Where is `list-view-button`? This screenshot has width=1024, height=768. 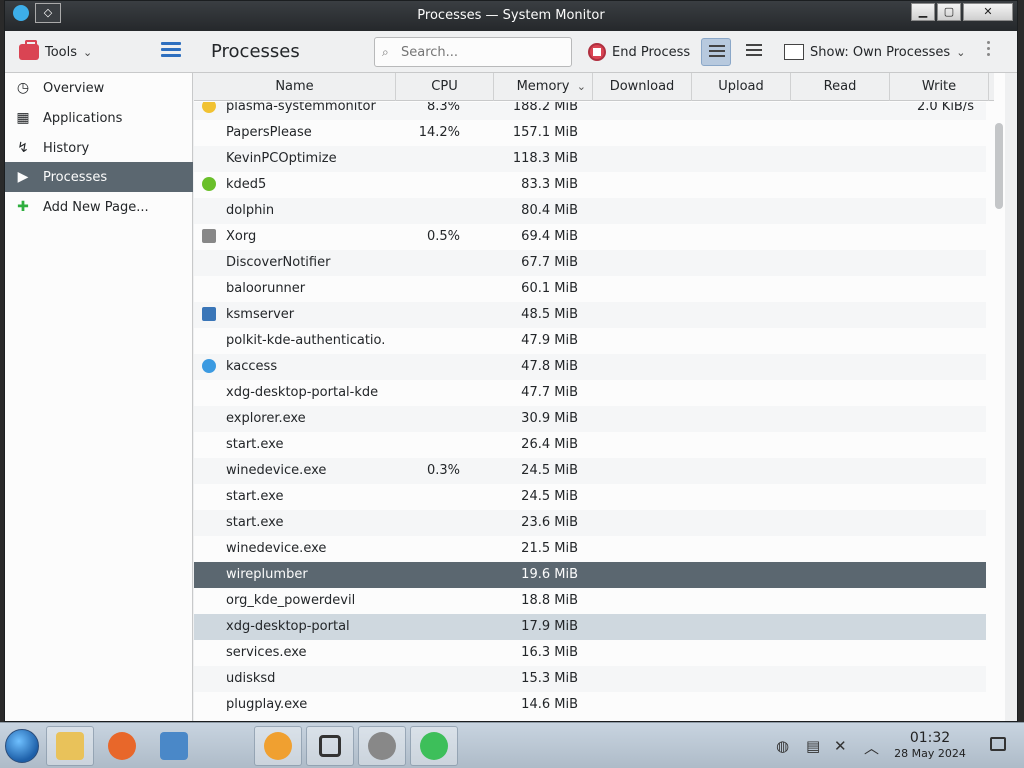 list-view-button is located at coordinates (716, 52).